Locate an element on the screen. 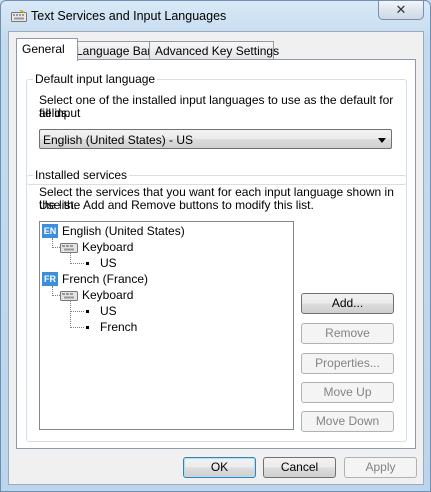 This screenshot has height=492, width=431. close-icon: ✕ is located at coordinates (401, 9).